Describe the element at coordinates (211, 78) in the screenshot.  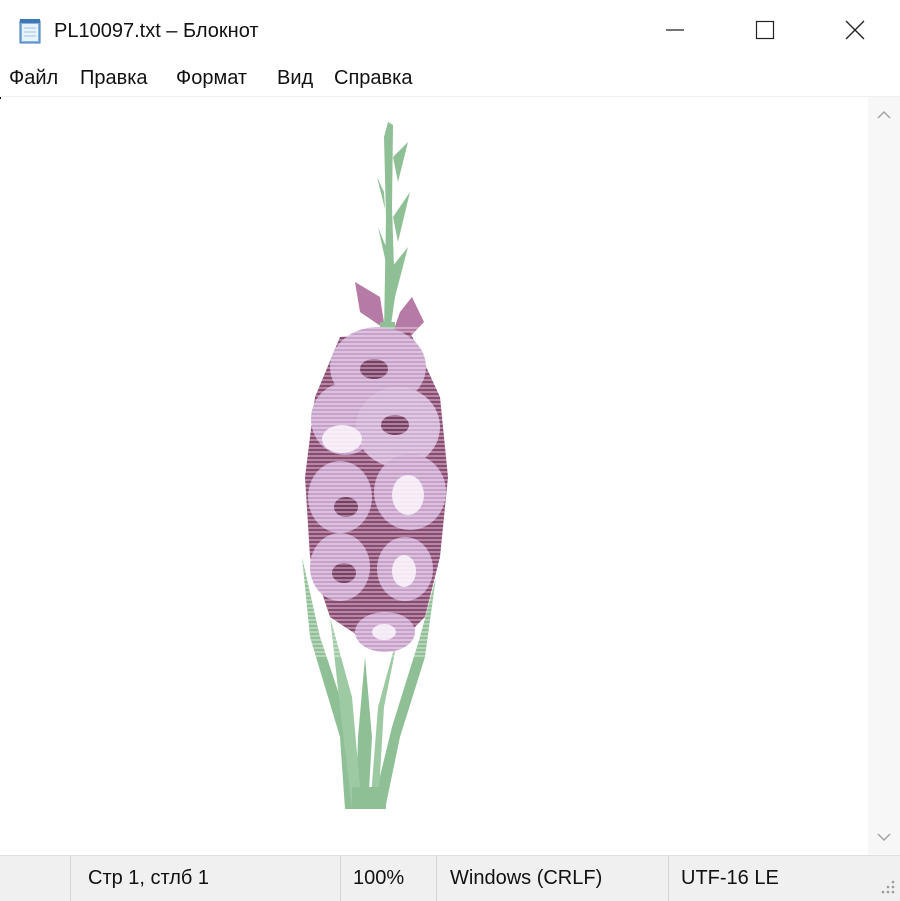
I see `menu-format: Формат` at that location.